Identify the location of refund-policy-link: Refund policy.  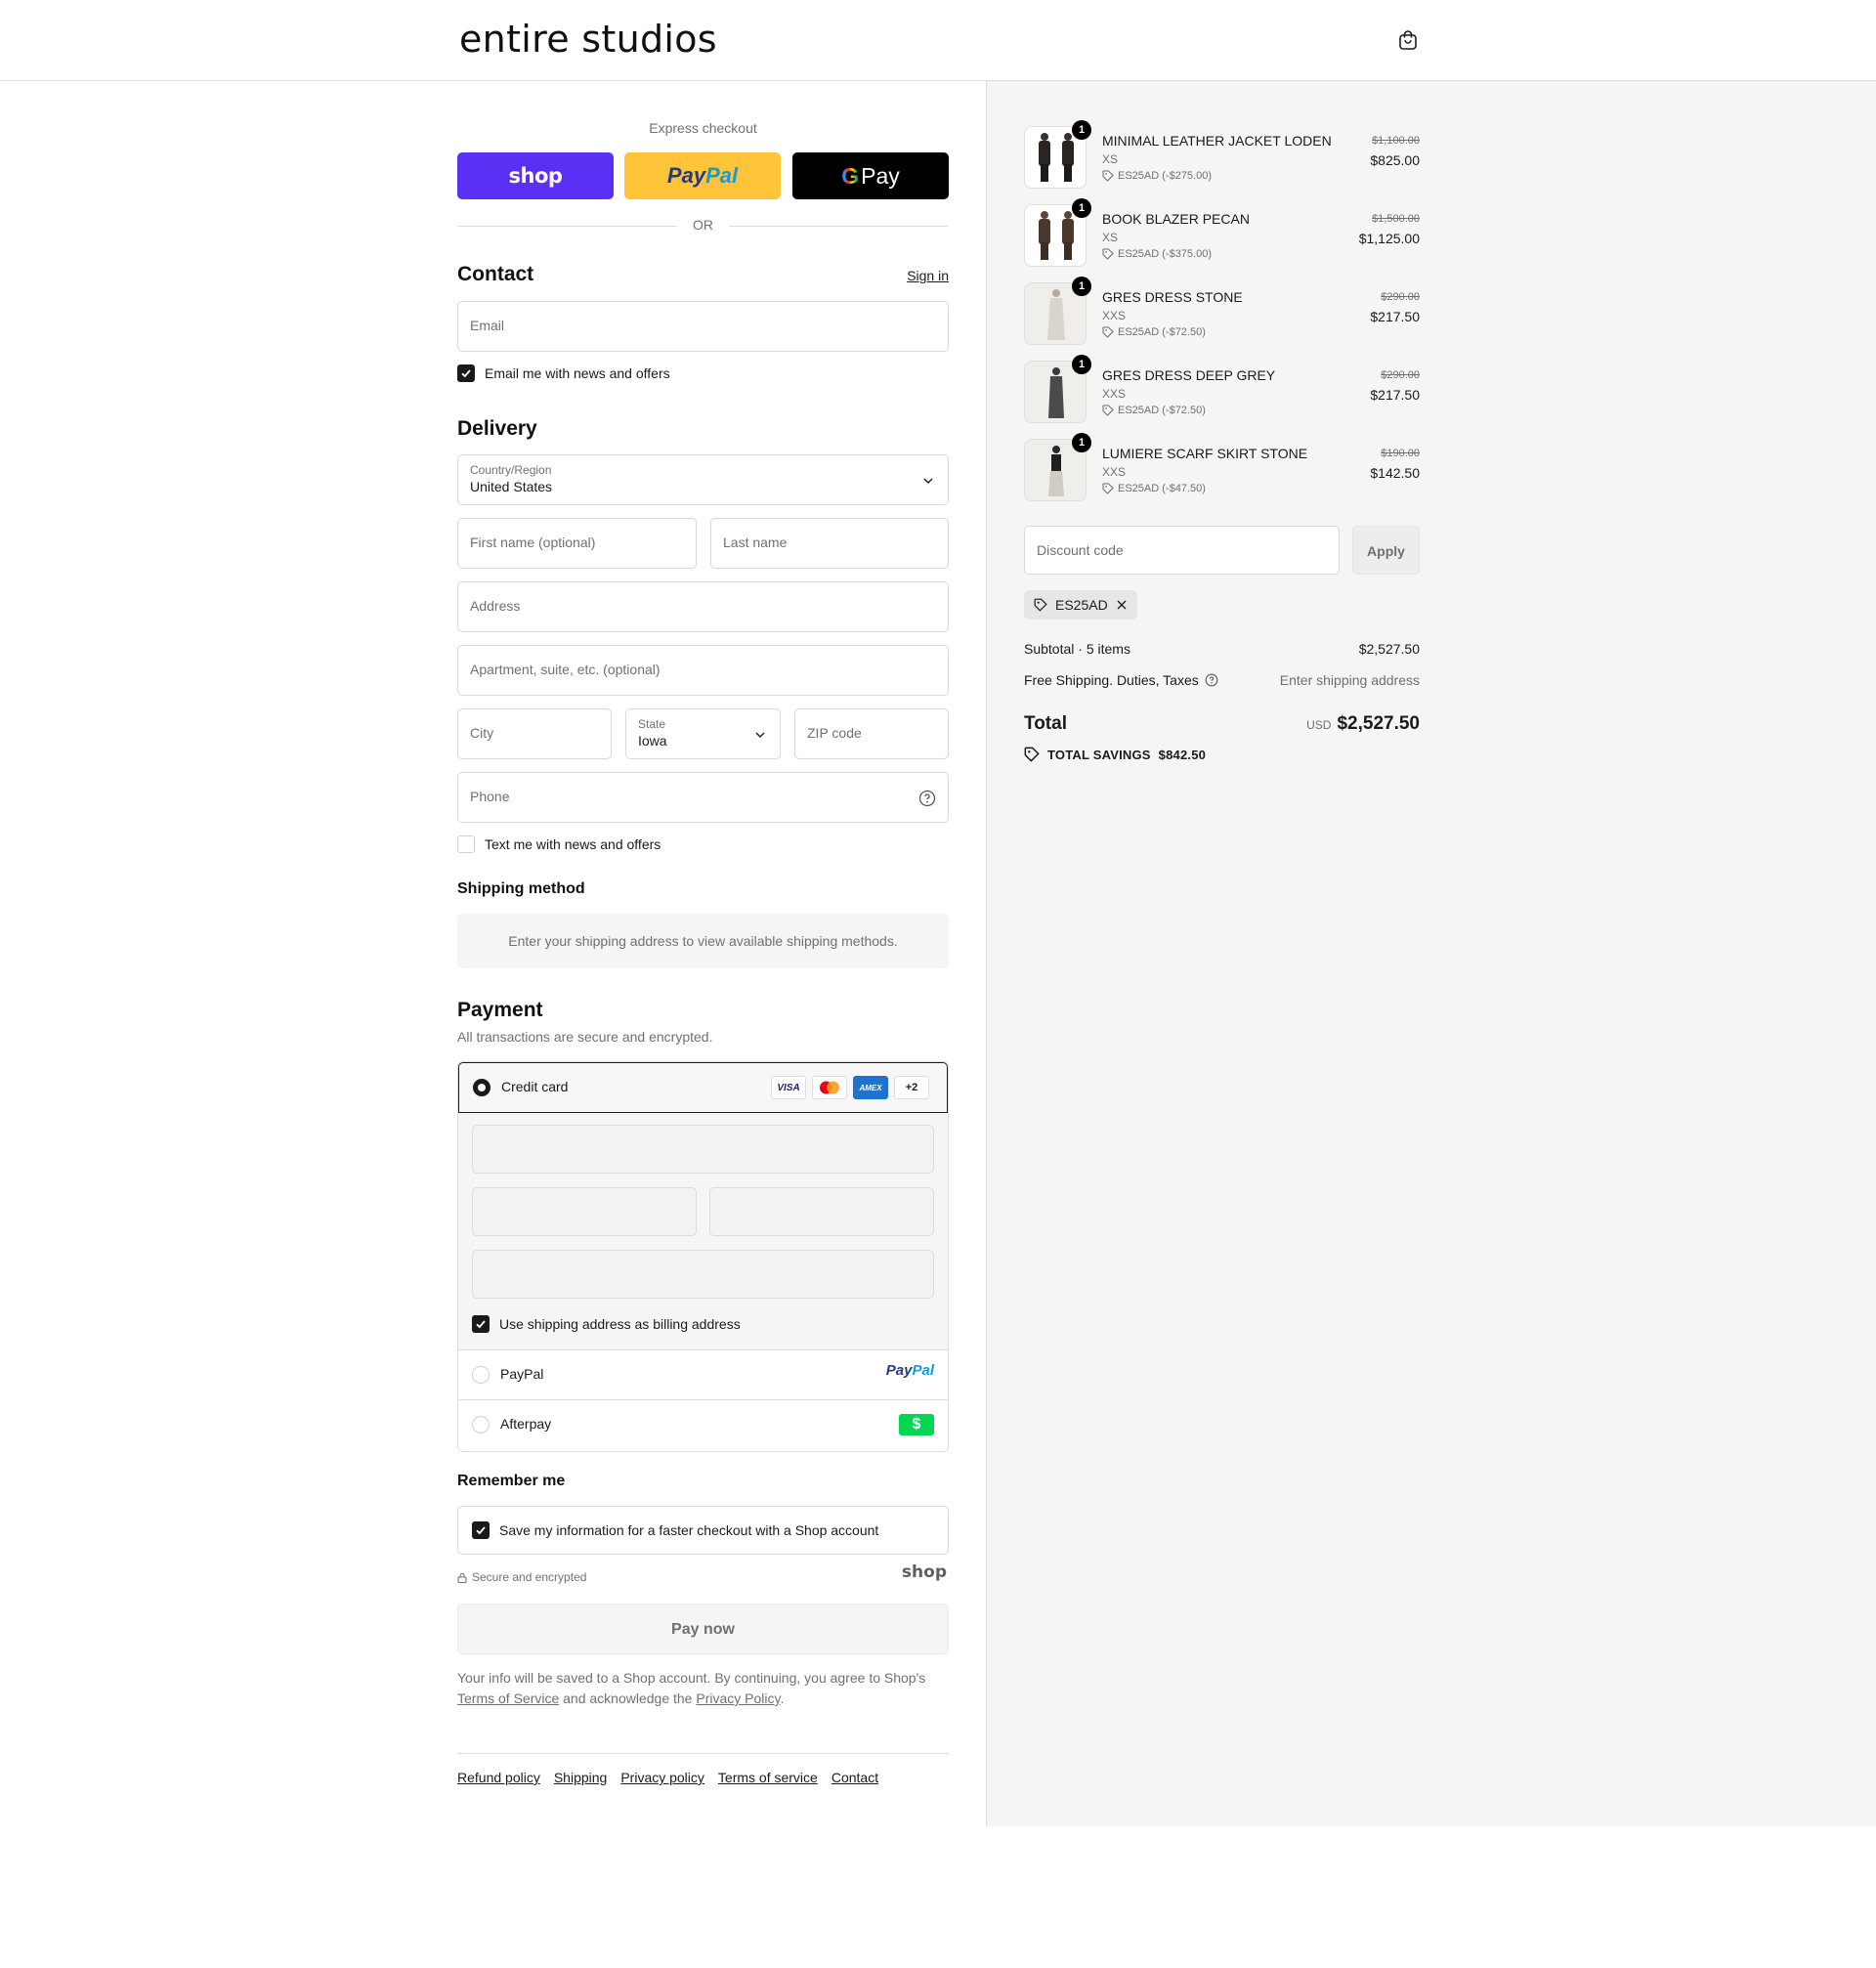
(498, 1777).